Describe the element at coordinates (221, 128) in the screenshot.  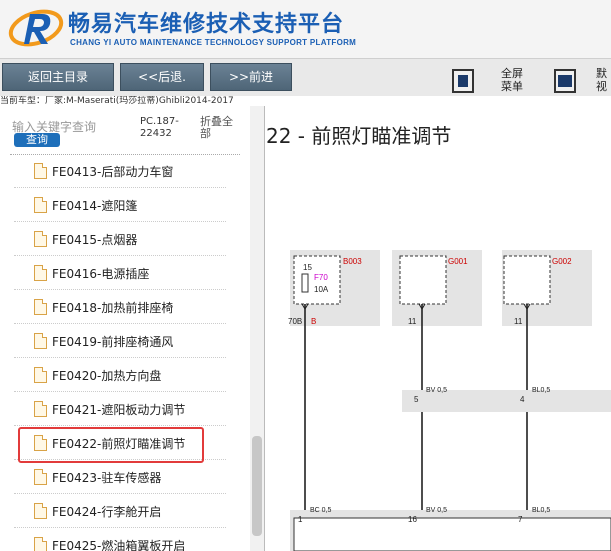
I see `collapse-all-button: 折叠全部` at that location.